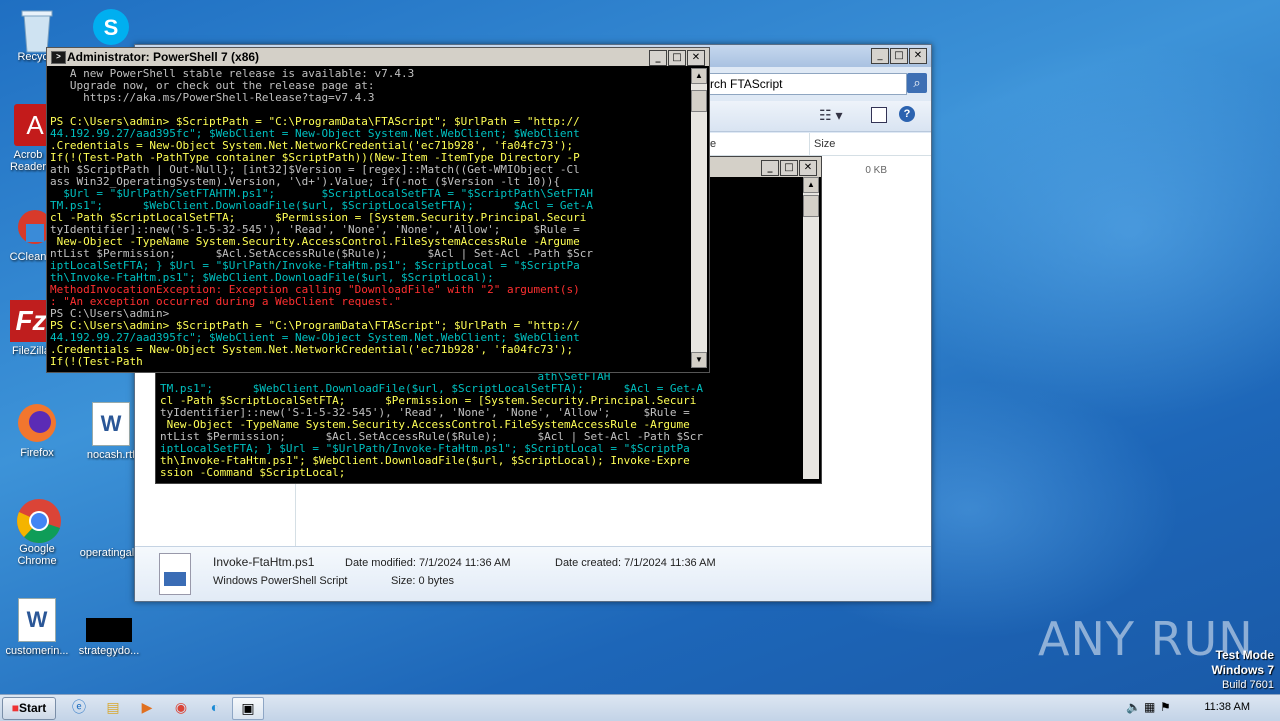  I want to click on taskbar-chrome-icon: ◉, so click(181, 707).